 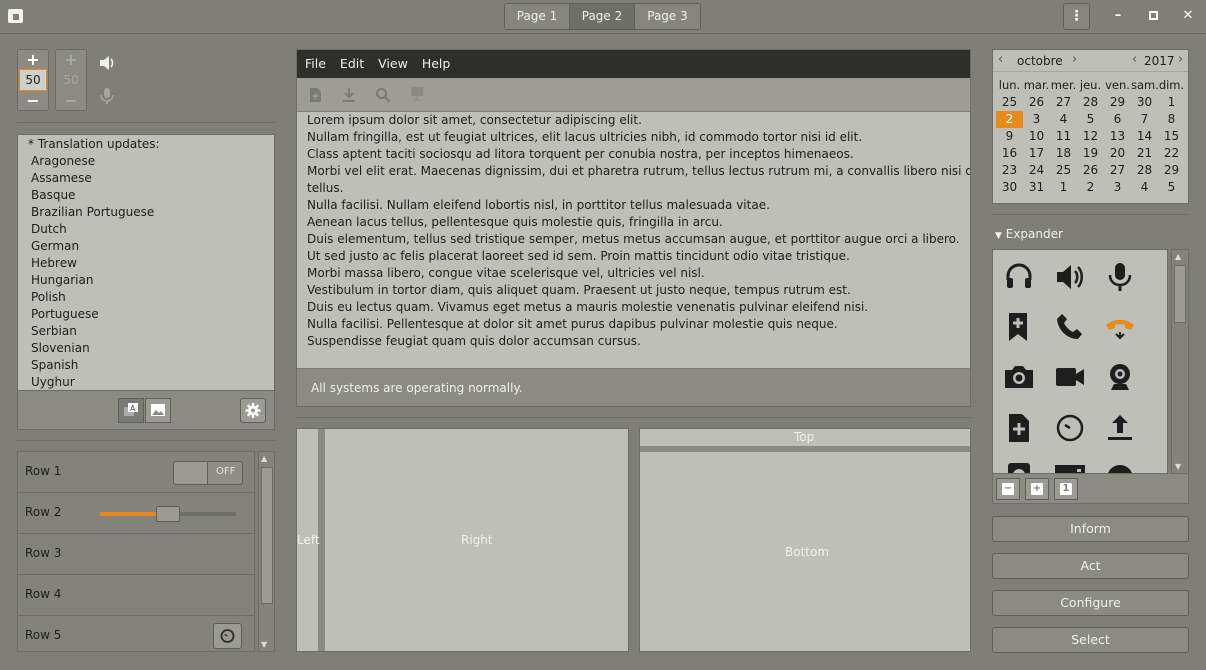 I want to click on list-item: Brazilian Portuguese, so click(x=146, y=212).